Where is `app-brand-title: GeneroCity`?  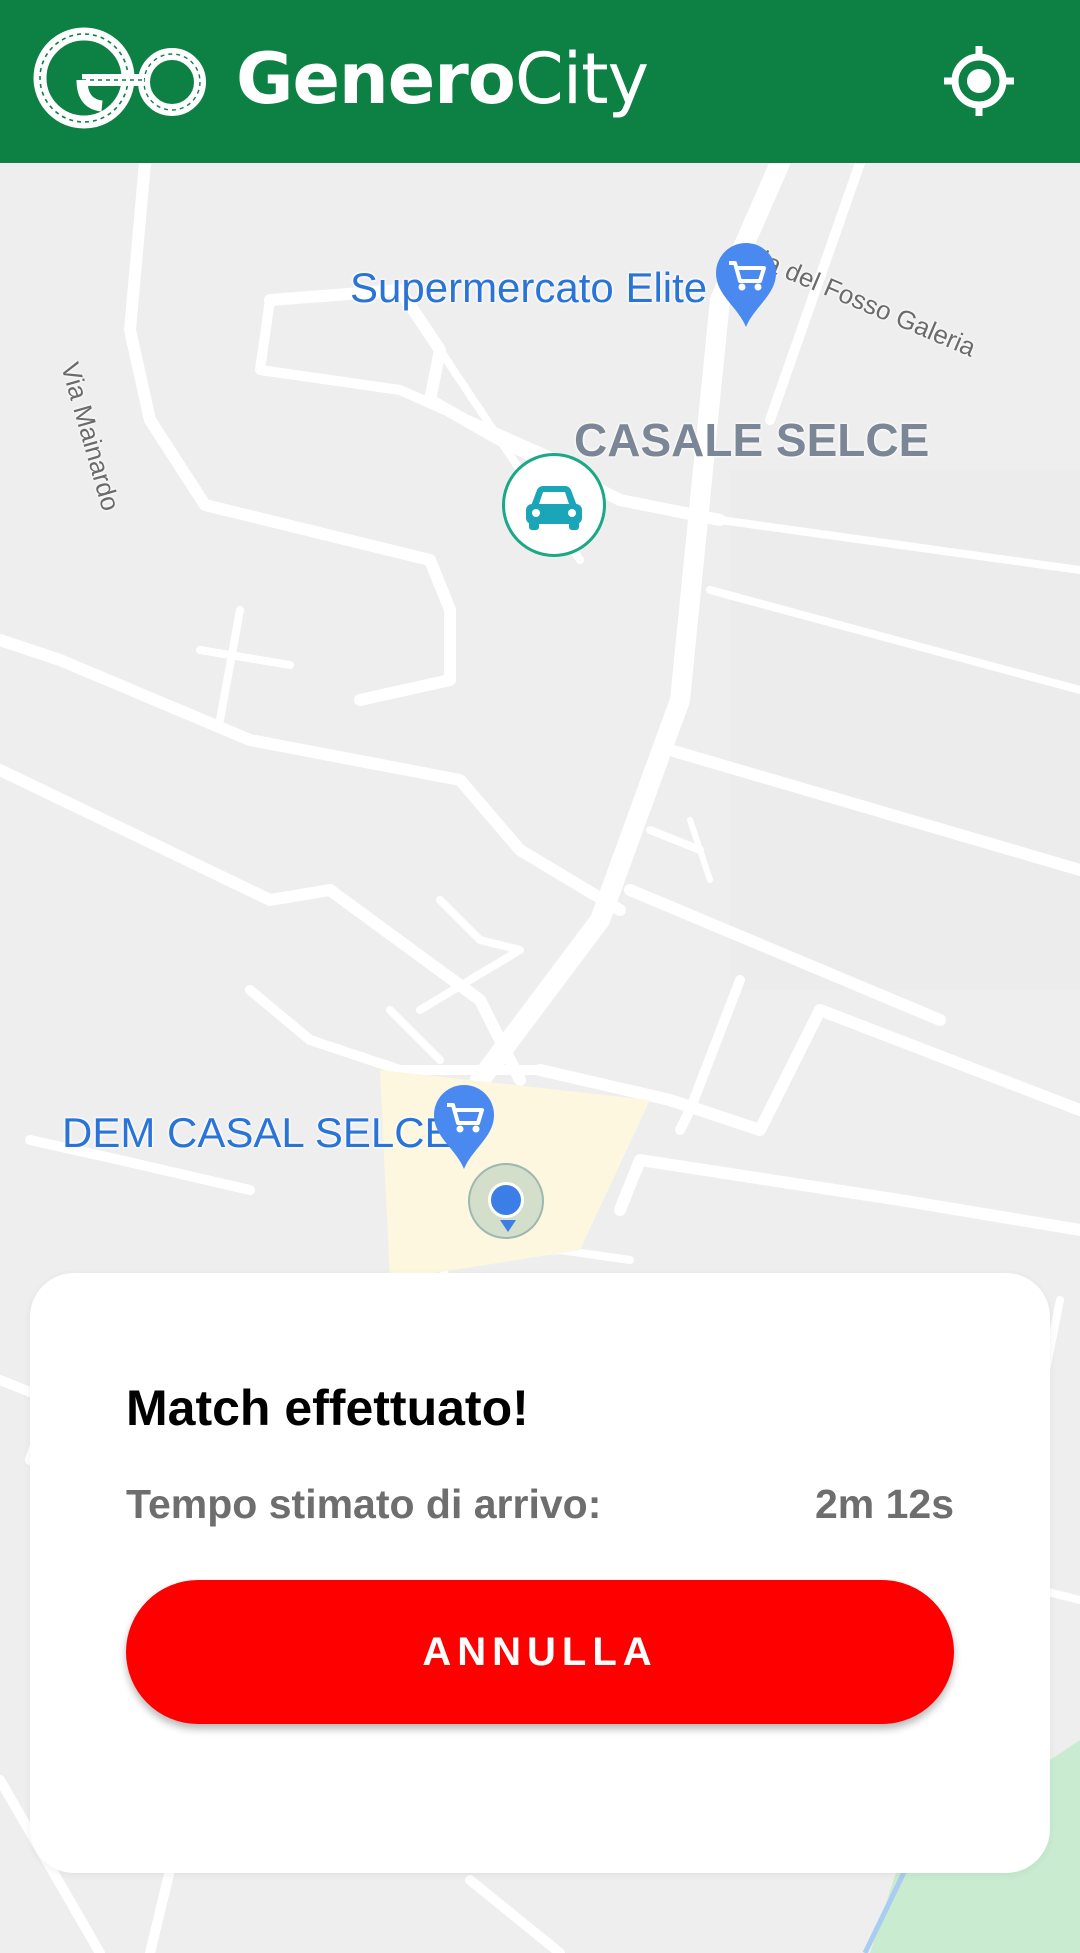 app-brand-title: GeneroCity is located at coordinates (442, 79).